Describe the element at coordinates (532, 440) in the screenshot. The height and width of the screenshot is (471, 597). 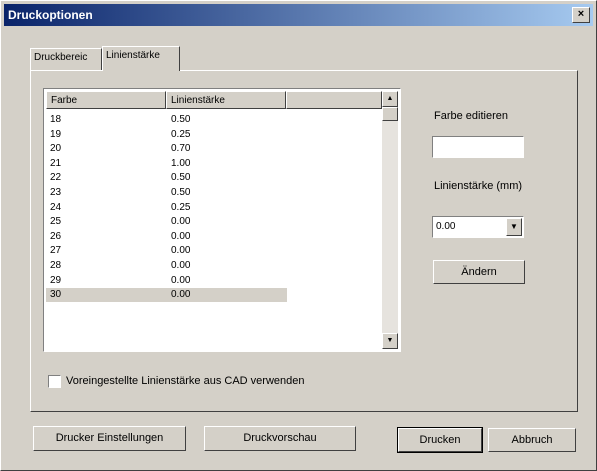
I see `abbruch-button: Abbruch` at that location.